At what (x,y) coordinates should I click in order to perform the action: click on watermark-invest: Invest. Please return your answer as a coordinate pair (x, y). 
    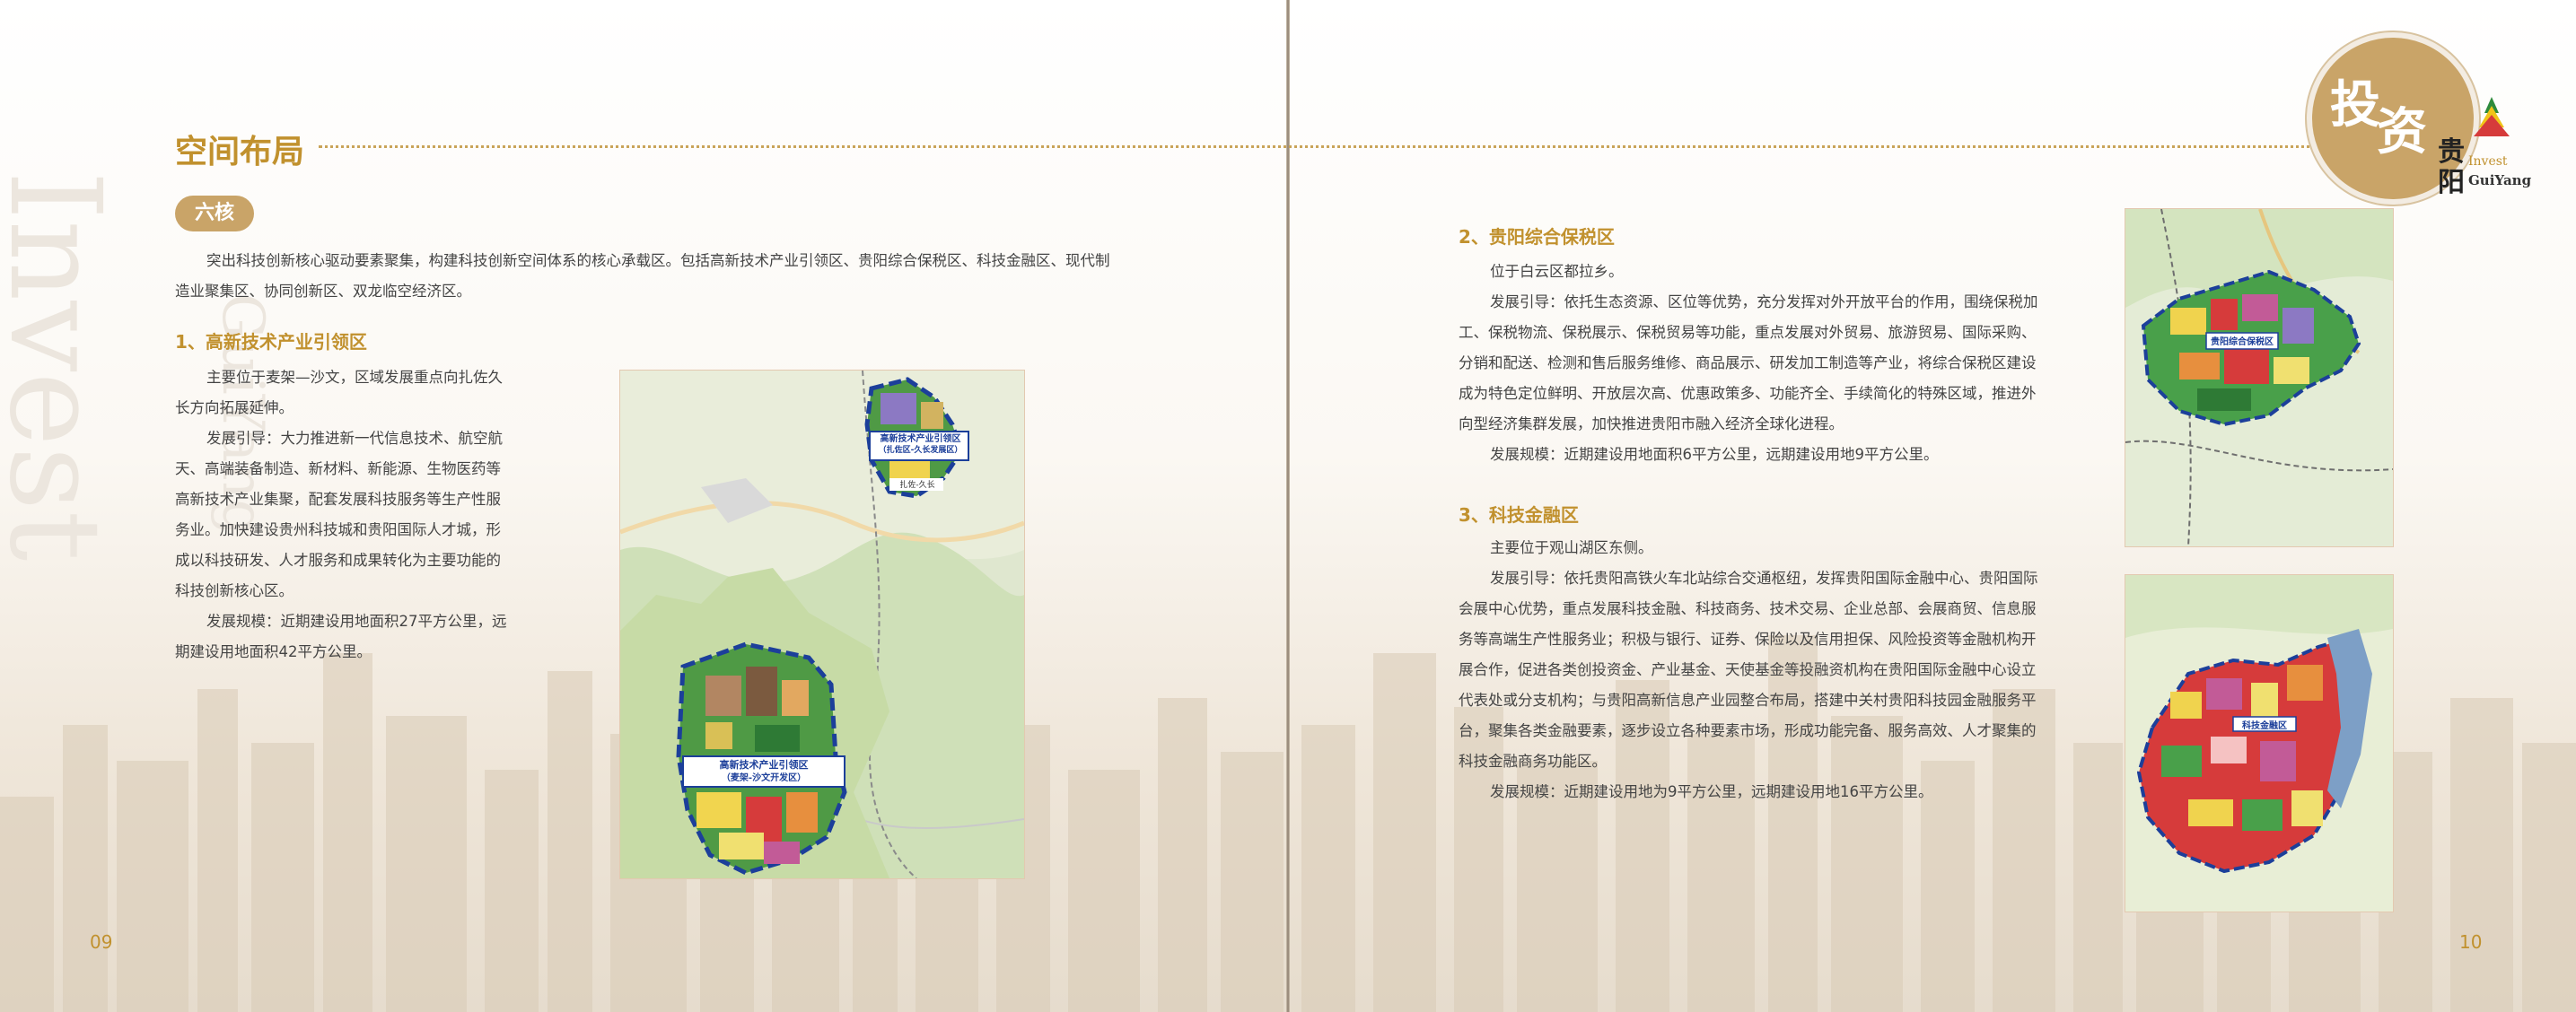
    Looking at the image, I should click on (64, 366).